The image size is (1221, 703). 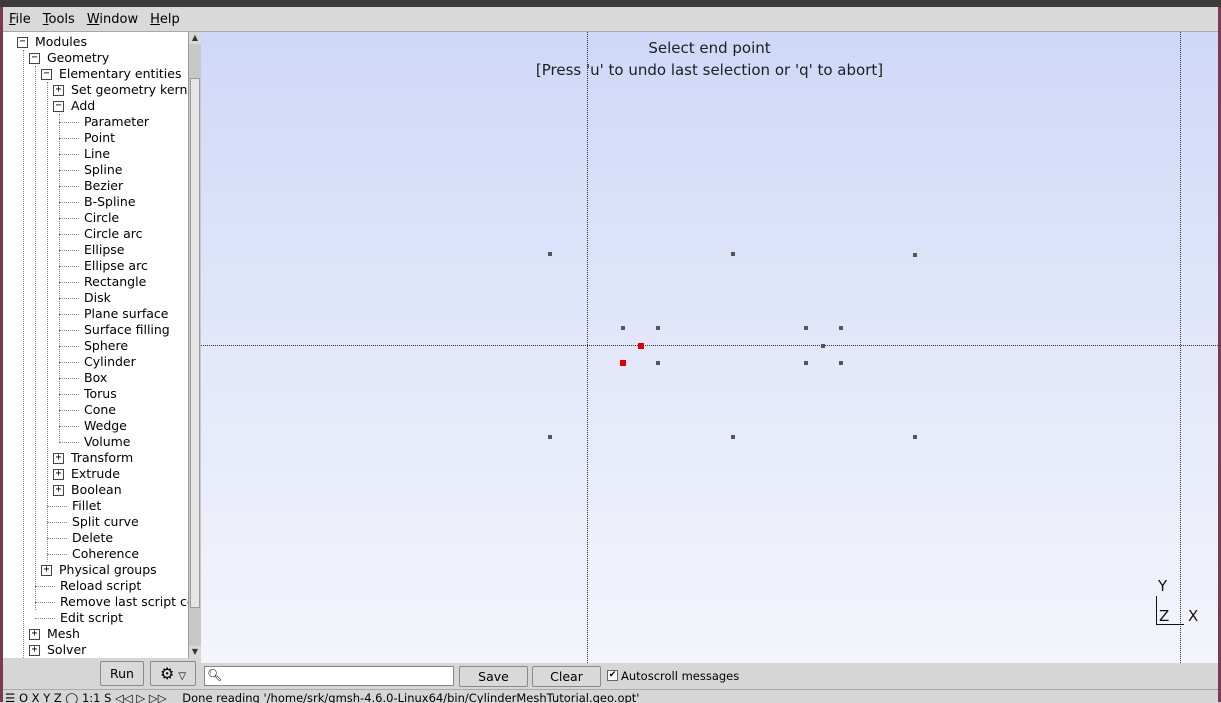 What do you see at coordinates (165, 19) in the screenshot?
I see `menu-help: Help` at bounding box center [165, 19].